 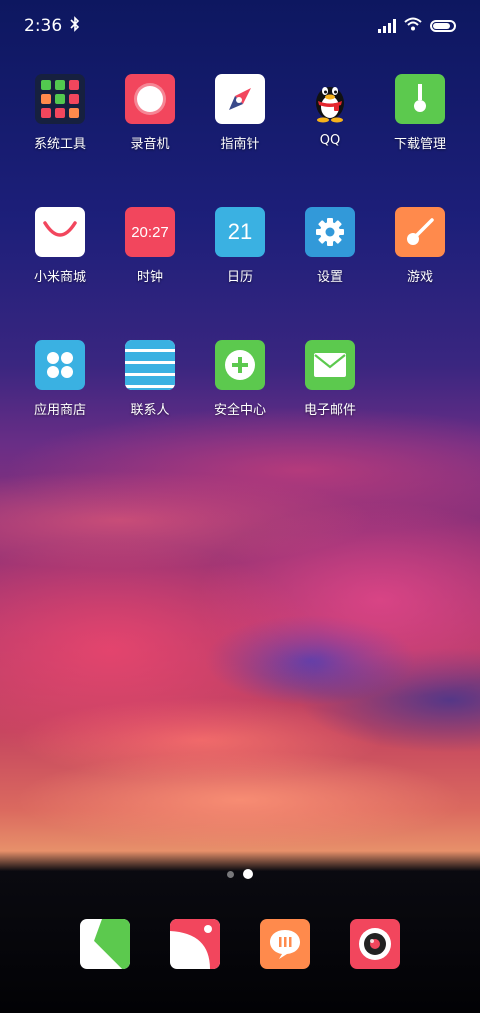 I want to click on browser-icon, so click(x=195, y=944).